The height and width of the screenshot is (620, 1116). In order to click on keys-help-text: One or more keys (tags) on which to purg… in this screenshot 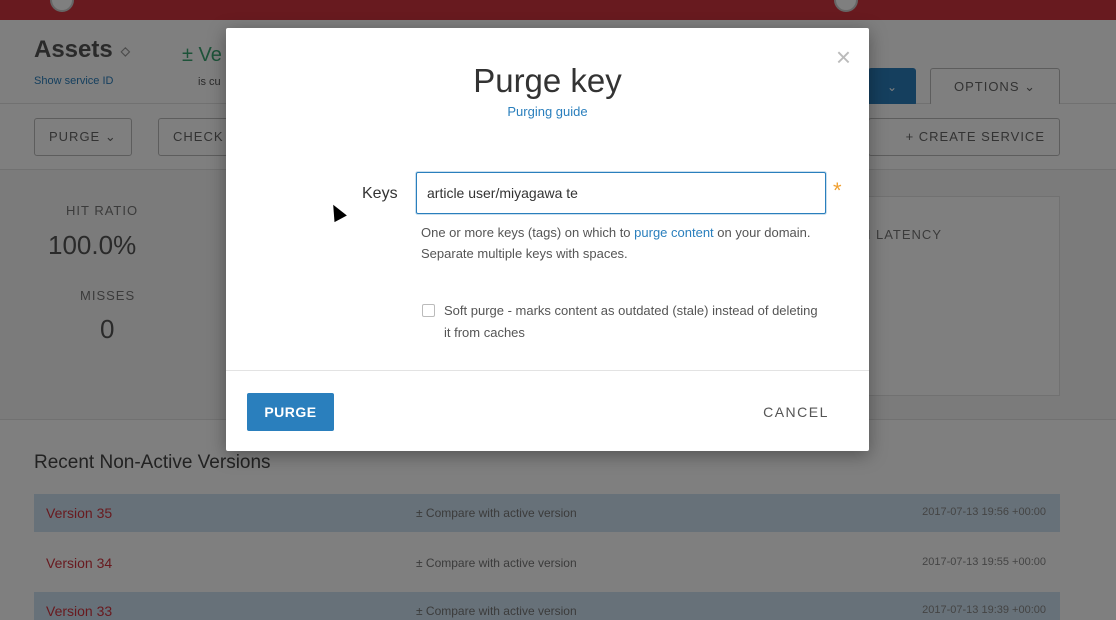, I will do `click(616, 243)`.